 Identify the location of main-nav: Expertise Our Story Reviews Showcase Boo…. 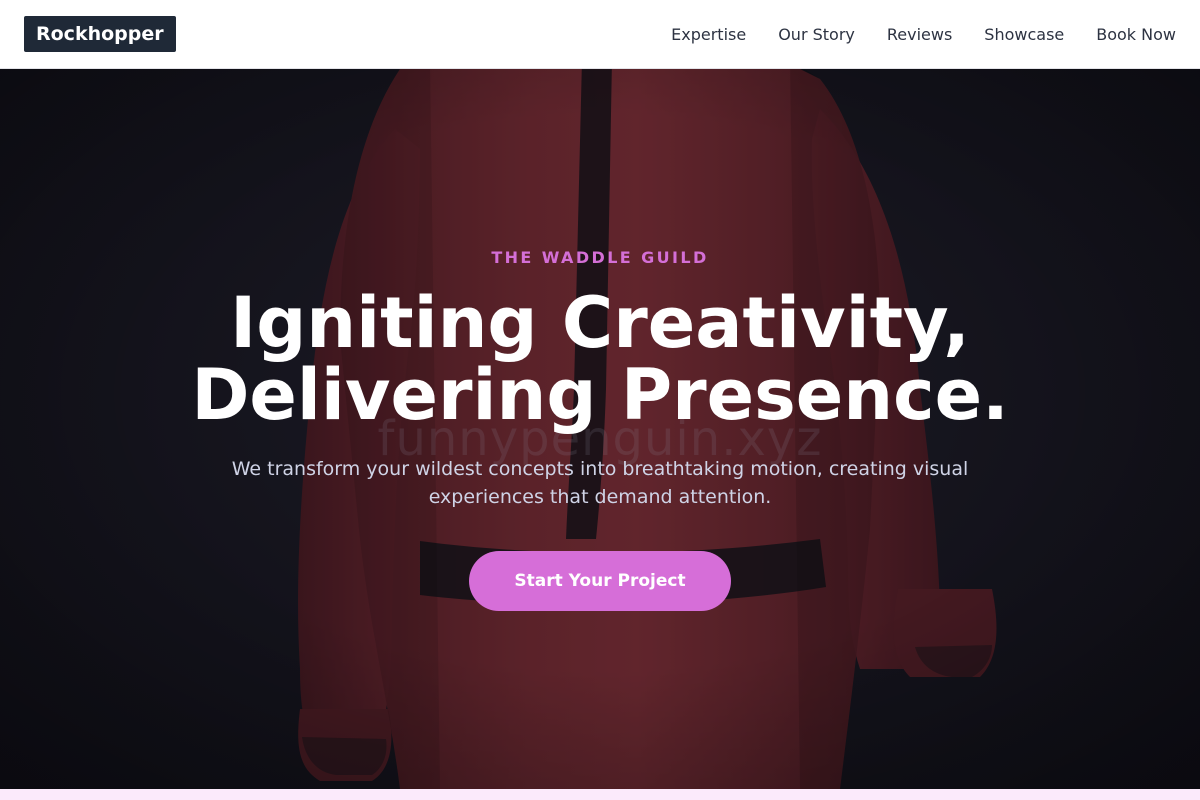
(923, 34).